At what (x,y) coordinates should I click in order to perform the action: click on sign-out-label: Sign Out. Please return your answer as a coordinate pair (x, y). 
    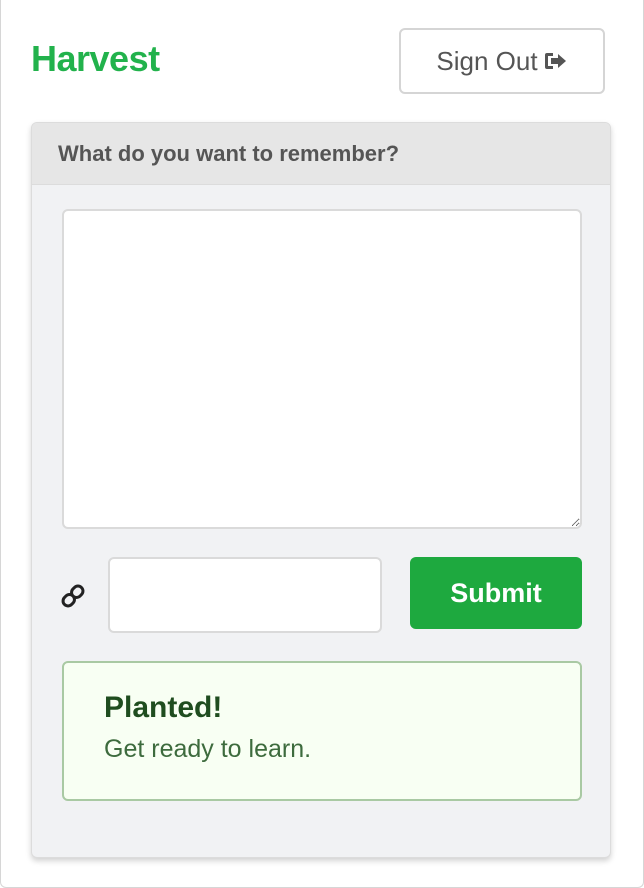
    Looking at the image, I should click on (487, 60).